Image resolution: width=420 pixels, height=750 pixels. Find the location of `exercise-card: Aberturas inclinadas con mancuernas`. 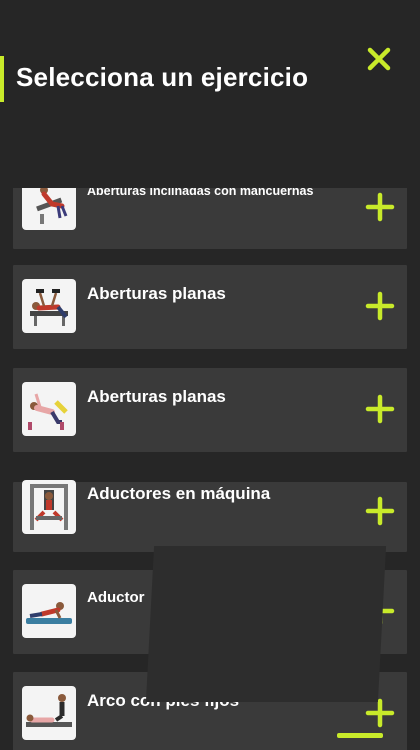

exercise-card: Aberturas inclinadas con mancuernas is located at coordinates (210, 218).